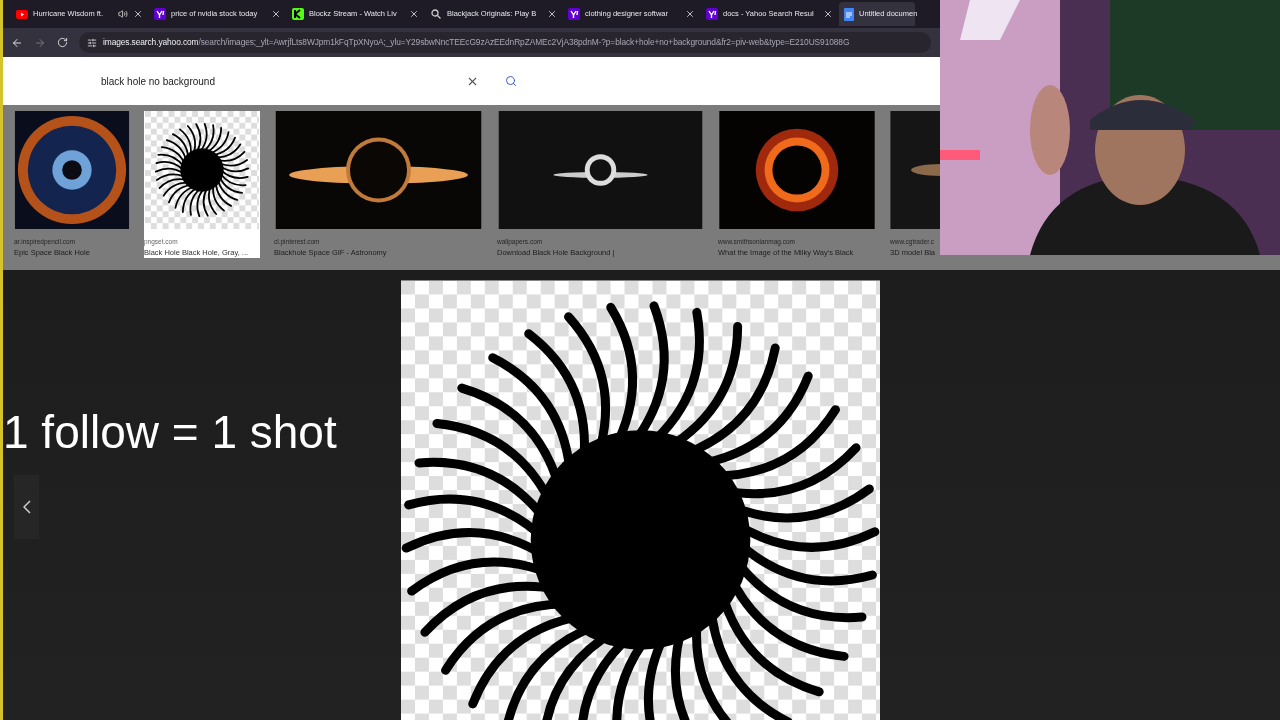  Describe the element at coordinates (298, 14) in the screenshot. I see `k-logo-icon` at that location.